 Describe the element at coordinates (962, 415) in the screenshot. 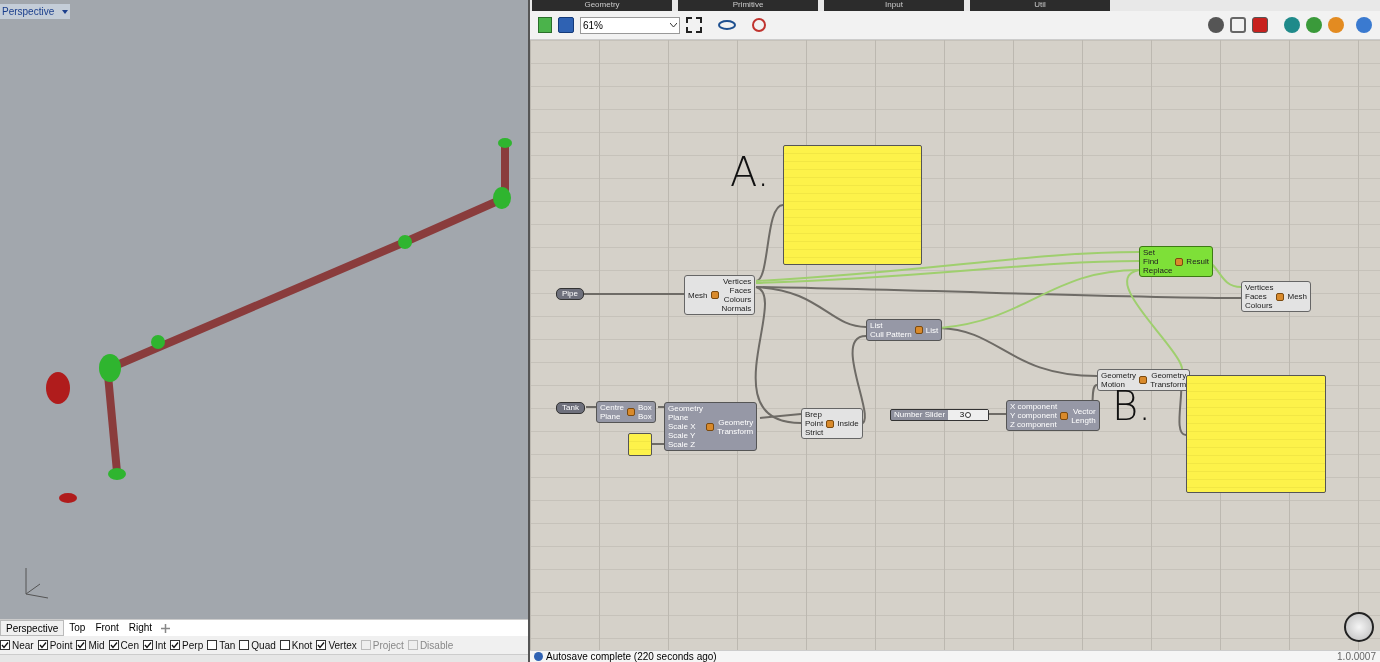

I see `slider-value: 3` at that location.